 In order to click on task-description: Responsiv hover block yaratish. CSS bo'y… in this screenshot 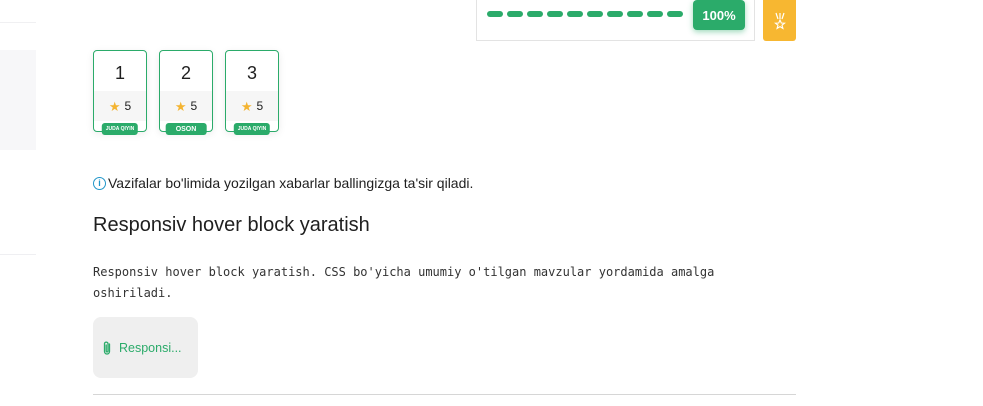, I will do `click(404, 282)`.